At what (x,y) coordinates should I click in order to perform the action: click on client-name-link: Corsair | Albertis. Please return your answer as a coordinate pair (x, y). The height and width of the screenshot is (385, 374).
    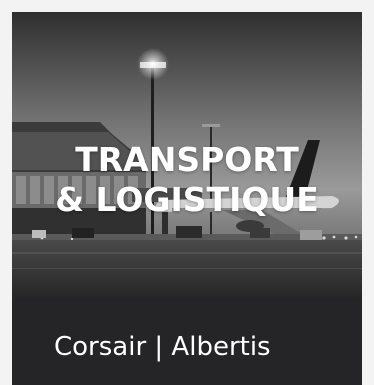
    Looking at the image, I should click on (202, 347).